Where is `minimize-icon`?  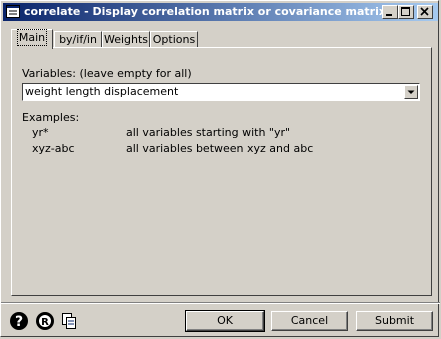
minimize-icon is located at coordinates (390, 12).